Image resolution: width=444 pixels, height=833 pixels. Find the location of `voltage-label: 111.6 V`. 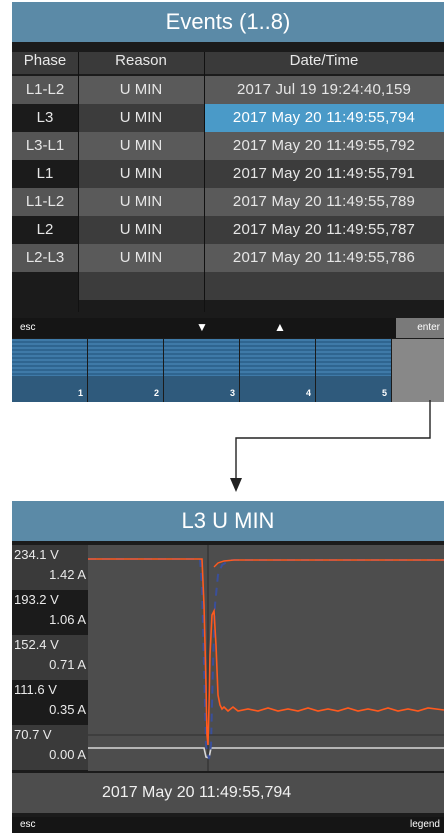

voltage-label: 111.6 V is located at coordinates (35, 689).